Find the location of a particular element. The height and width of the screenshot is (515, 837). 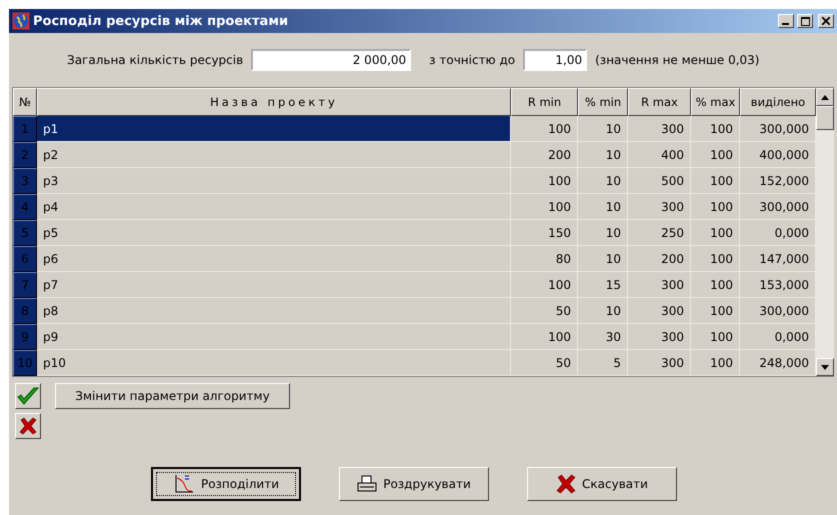

precision-field: 1,00 is located at coordinates (555, 60).